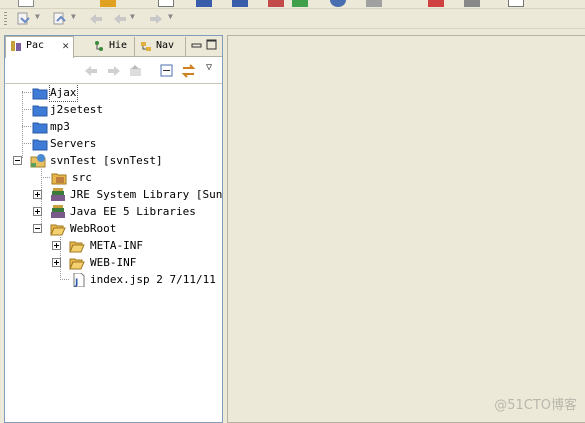 The width and height of the screenshot is (585, 423). Describe the element at coordinates (113, 110) in the screenshot. I see `tree-item: j2setest` at that location.